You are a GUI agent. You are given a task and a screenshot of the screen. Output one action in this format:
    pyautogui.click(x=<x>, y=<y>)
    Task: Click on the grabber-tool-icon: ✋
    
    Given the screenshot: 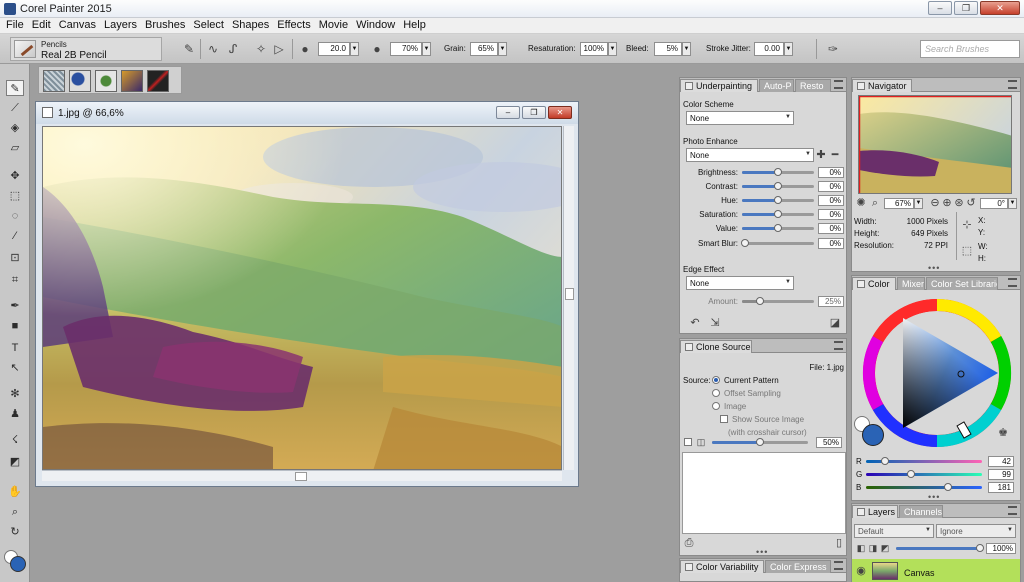 What is the action you would take?
    pyautogui.click(x=15, y=492)
    